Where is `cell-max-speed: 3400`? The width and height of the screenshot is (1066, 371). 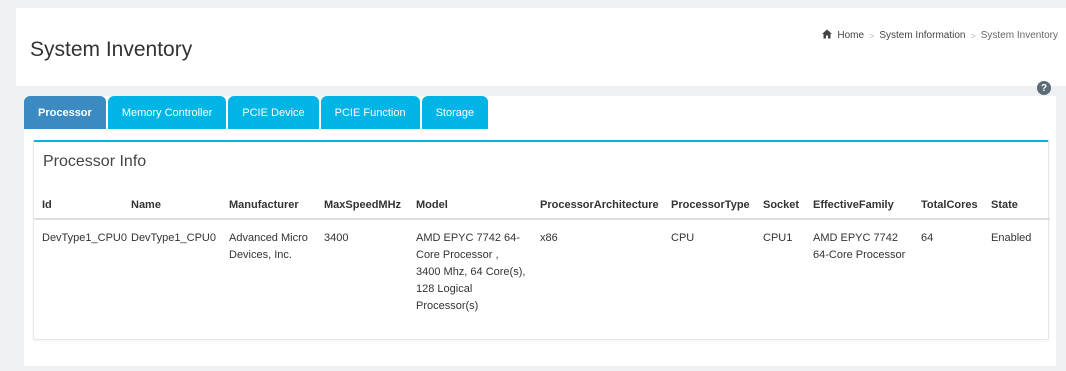
cell-max-speed: 3400 is located at coordinates (336, 238).